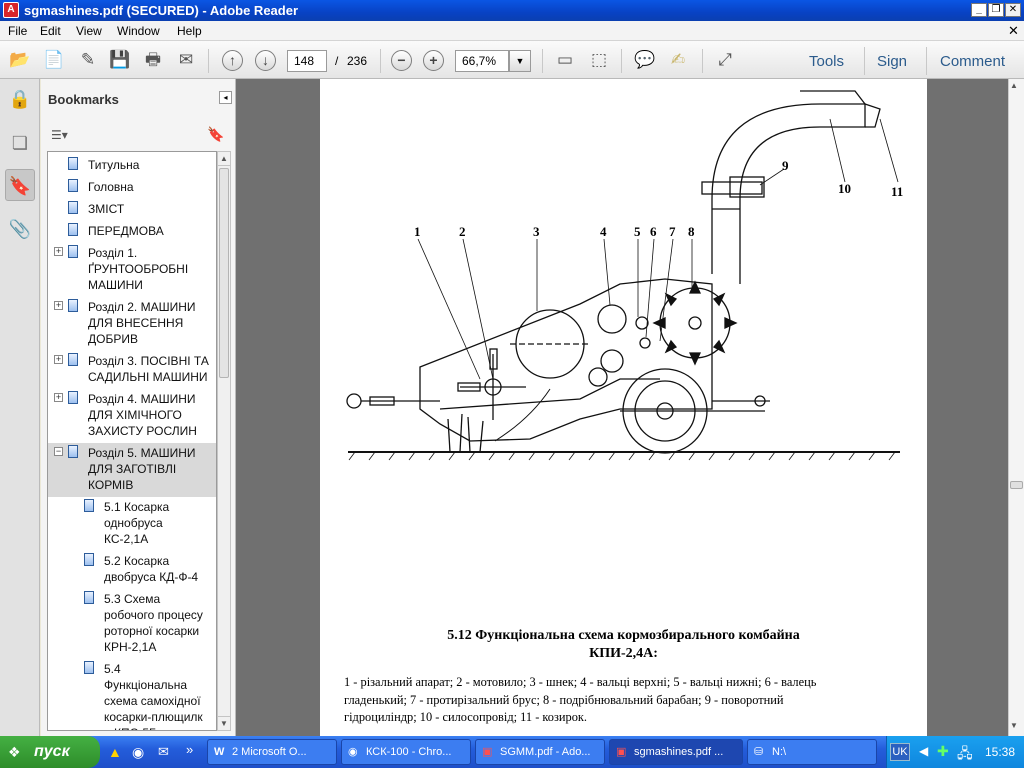 This screenshot has height=768, width=1024. Describe the element at coordinates (132, 324) in the screenshot. I see `bookmark-item: + Розділ 2. МАШИНИ ДЛЯ ВНЕСЕННЯ ДОБРИВ` at that location.